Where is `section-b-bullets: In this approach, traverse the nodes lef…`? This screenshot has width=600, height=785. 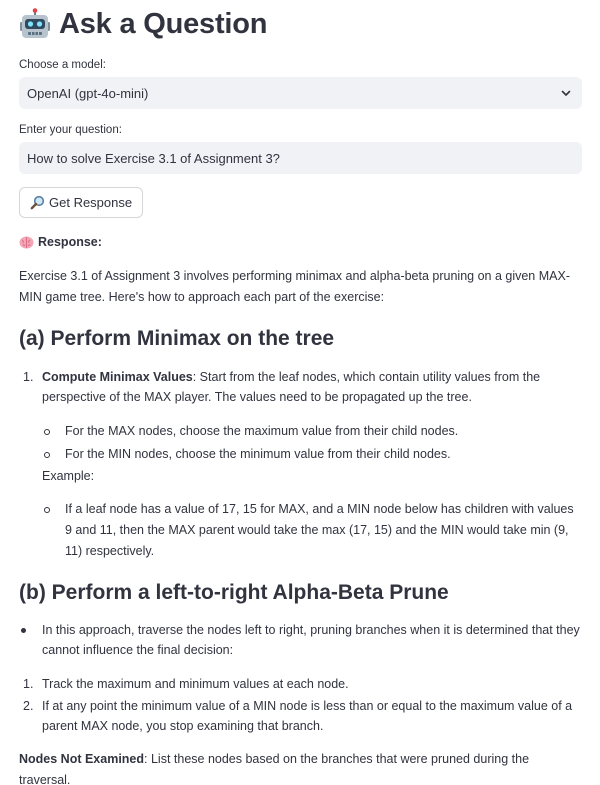 section-b-bullets: In this approach, traverse the nodes lef… is located at coordinates (300, 640).